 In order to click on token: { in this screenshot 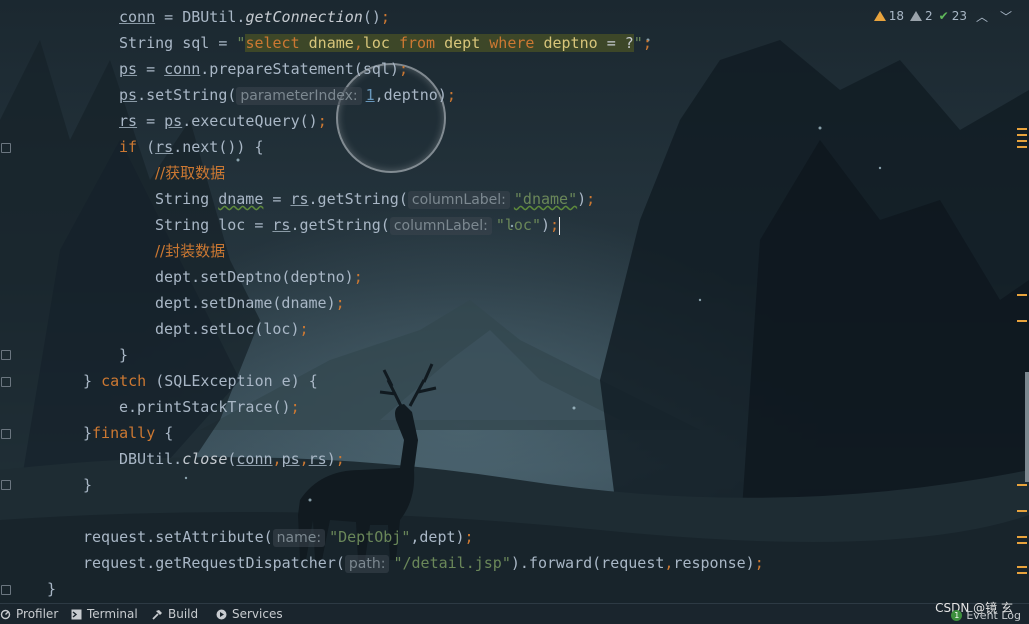, I will do `click(164, 433)`.